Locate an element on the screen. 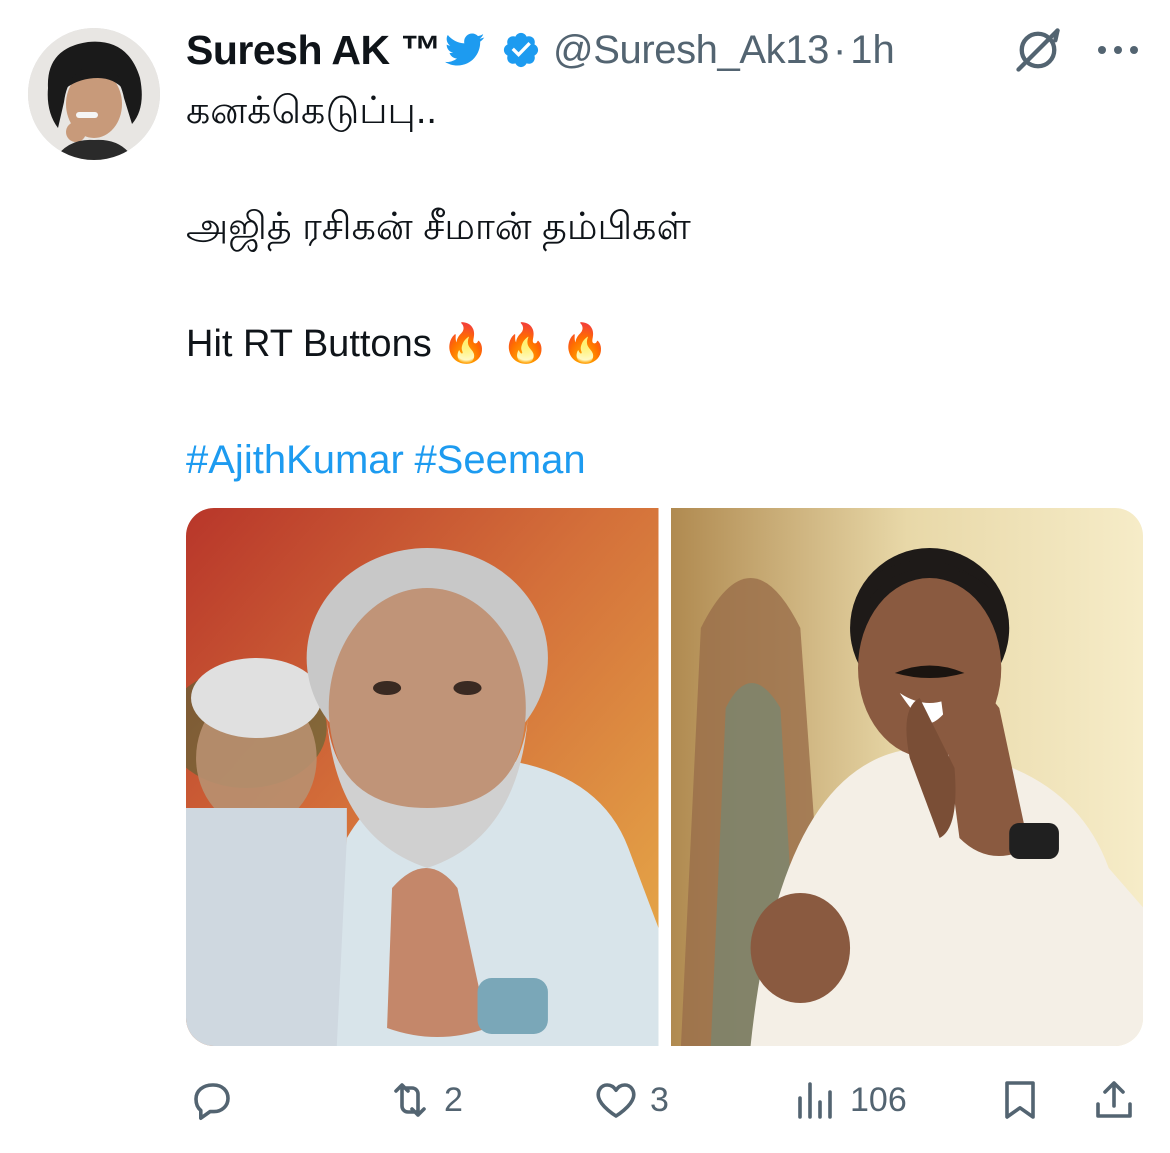 The height and width of the screenshot is (1153, 1170). fire-emoji: 🔥 🔥 🔥 is located at coordinates (525, 343).